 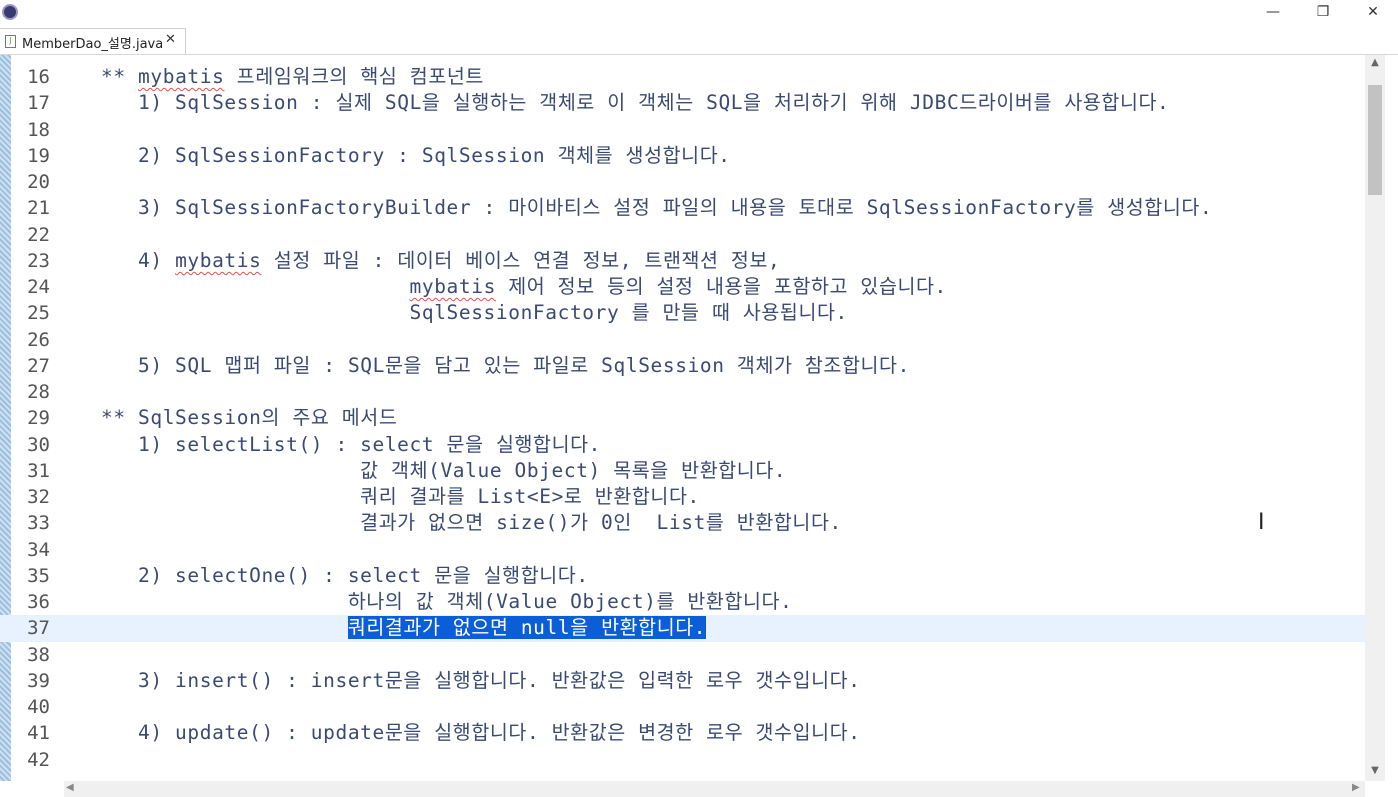 I want to click on line-number: 23, so click(x=38, y=260).